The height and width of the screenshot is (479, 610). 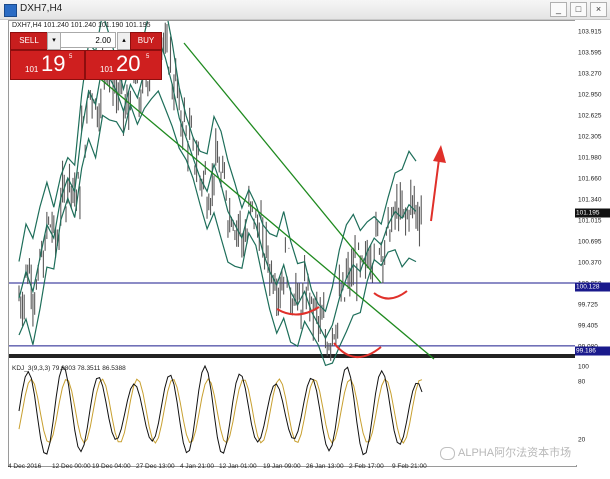 What do you see at coordinates (598, 9) in the screenshot?
I see `close-button: ×` at bounding box center [598, 9].